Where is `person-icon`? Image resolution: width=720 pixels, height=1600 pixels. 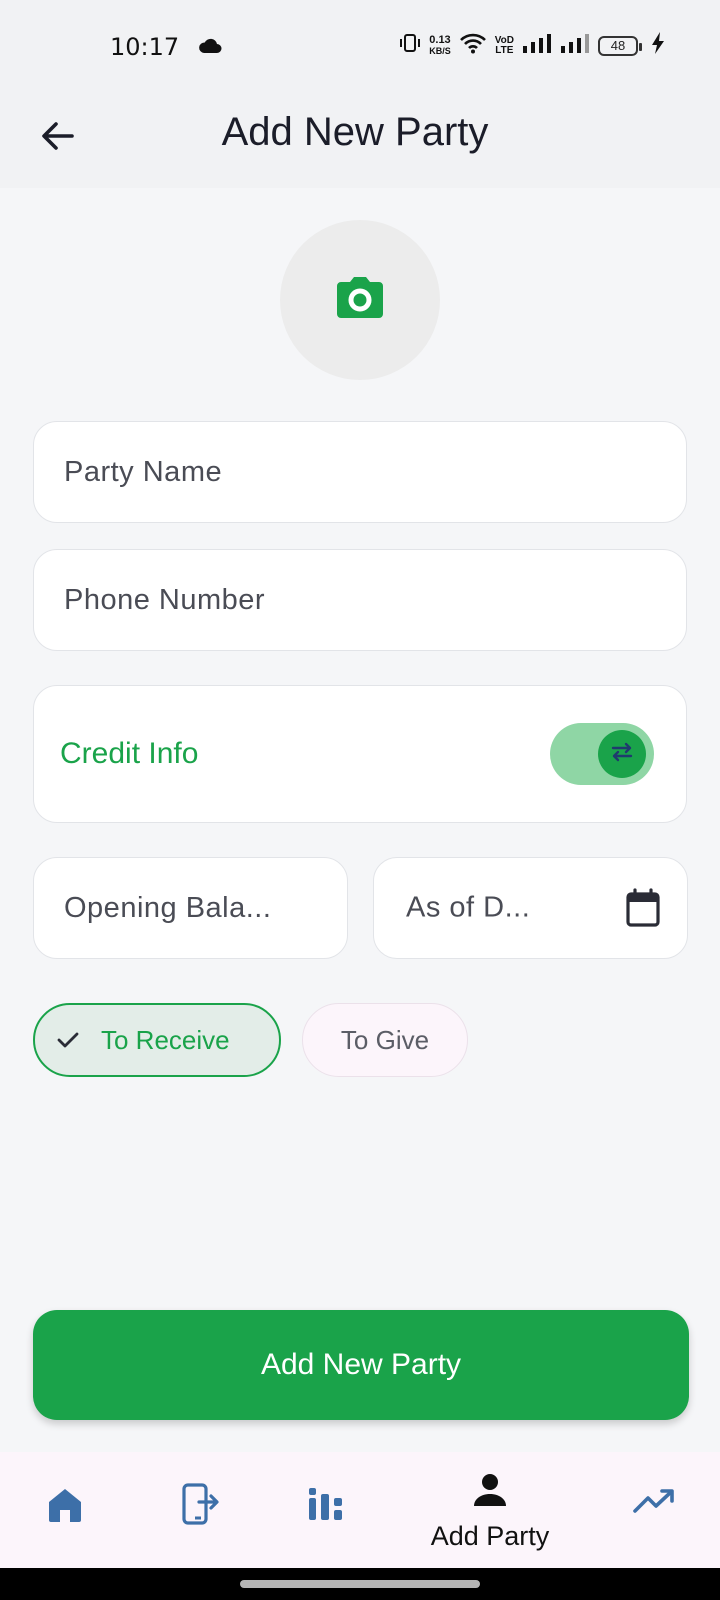 person-icon is located at coordinates (490, 1492).